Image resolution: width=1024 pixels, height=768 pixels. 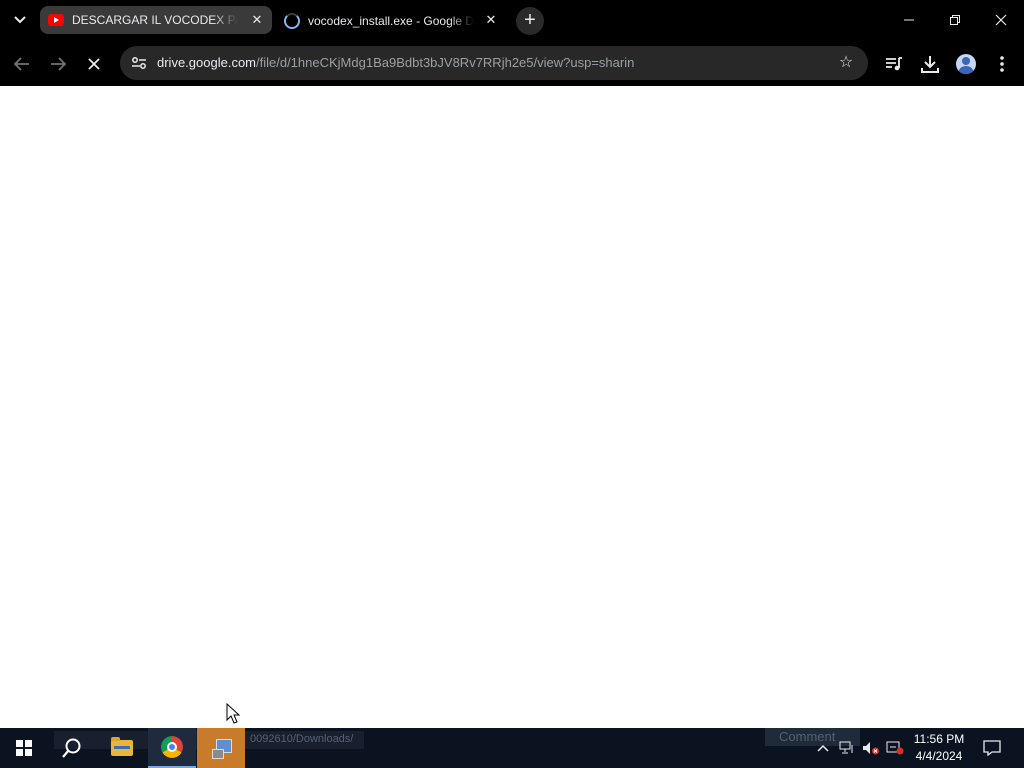 I want to click on file-explorer-button, so click(x=122, y=748).